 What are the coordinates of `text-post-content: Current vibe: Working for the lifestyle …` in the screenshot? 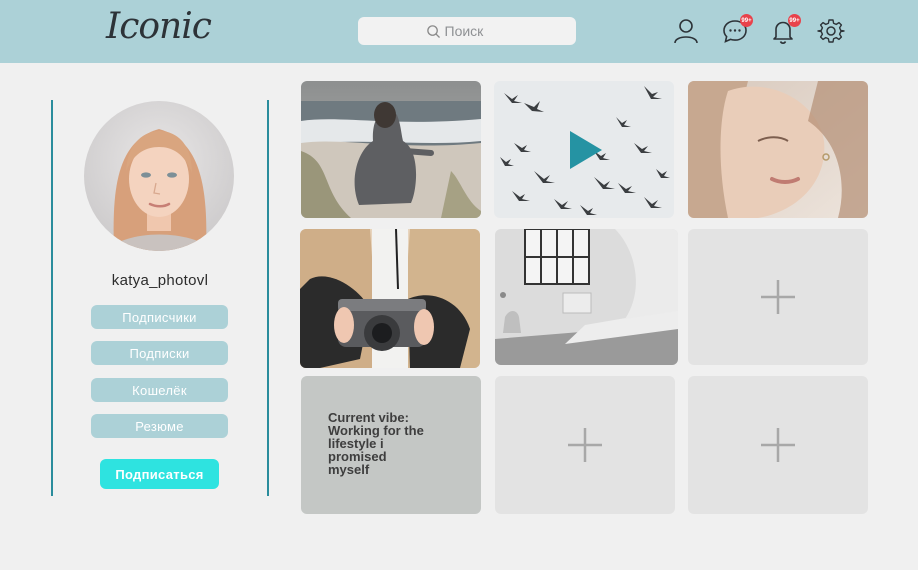 It's located at (376, 443).